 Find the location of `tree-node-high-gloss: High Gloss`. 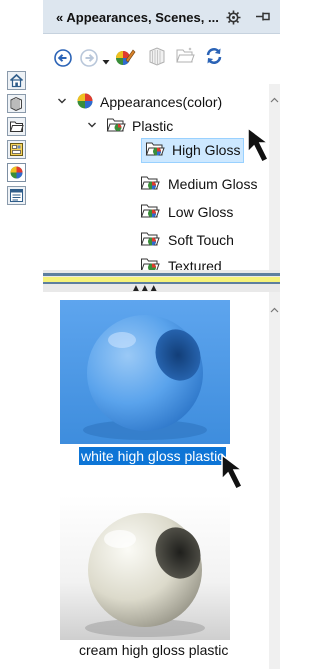

tree-node-high-gloss: High Gloss is located at coordinates (190, 150).